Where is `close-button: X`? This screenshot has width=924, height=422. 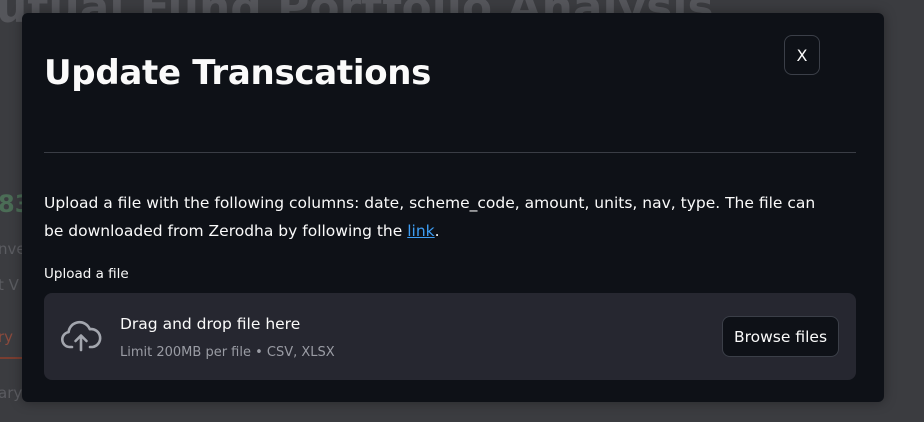
close-button: X is located at coordinates (802, 55).